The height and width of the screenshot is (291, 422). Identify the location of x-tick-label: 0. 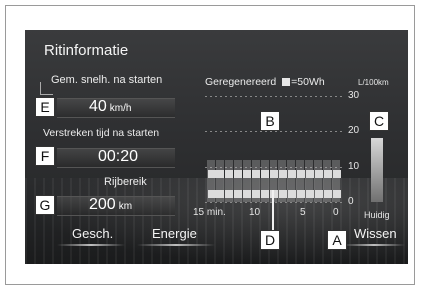
(336, 212).